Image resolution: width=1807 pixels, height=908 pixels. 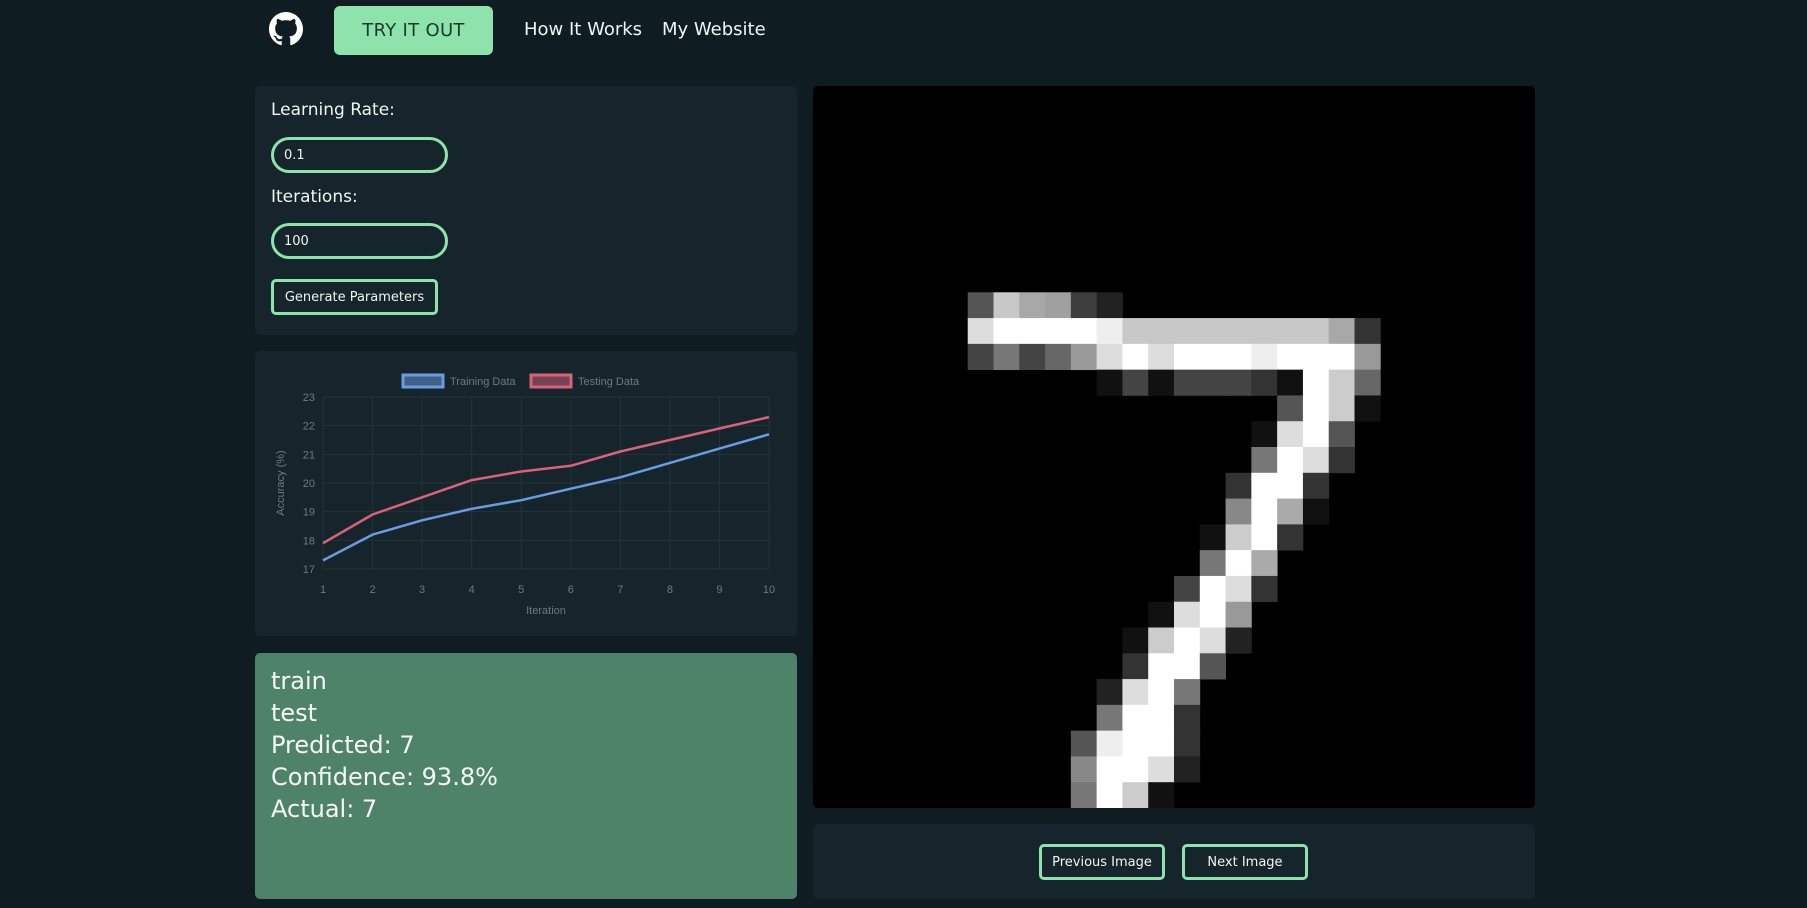 I want to click on x-tick-label: 5, so click(x=521, y=590).